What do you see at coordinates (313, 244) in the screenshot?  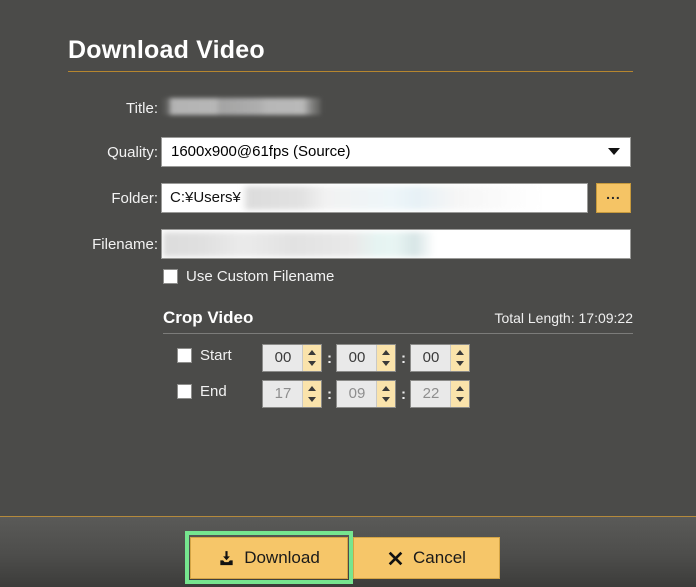 I see `filename-value-redacted` at bounding box center [313, 244].